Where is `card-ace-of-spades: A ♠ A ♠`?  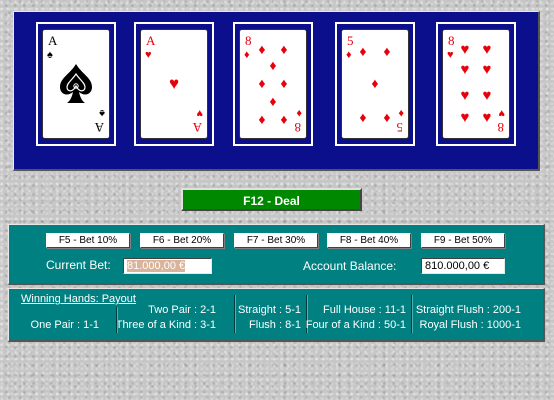
card-ace-of-spades: A ♠ A ♠ is located at coordinates (76, 84).